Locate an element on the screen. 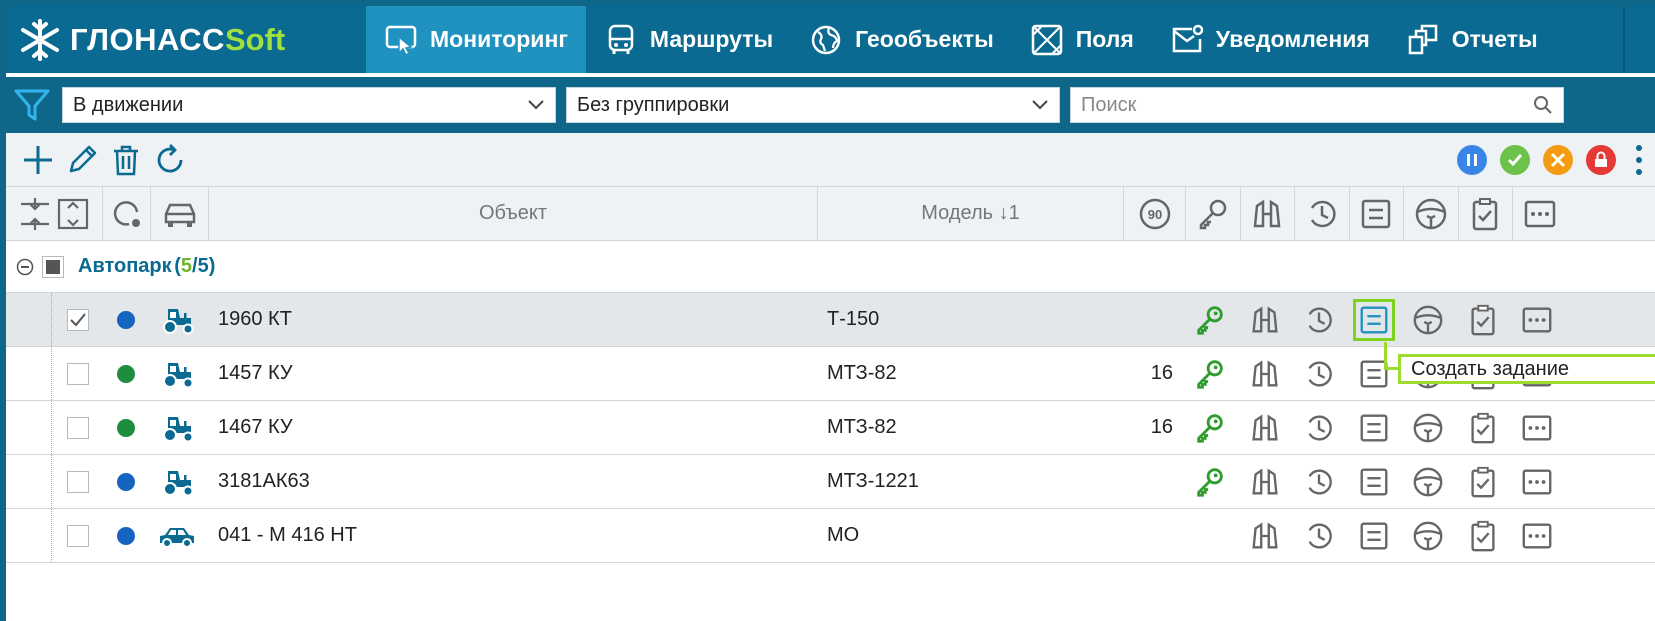  more-icon is located at coordinates (1537, 481).